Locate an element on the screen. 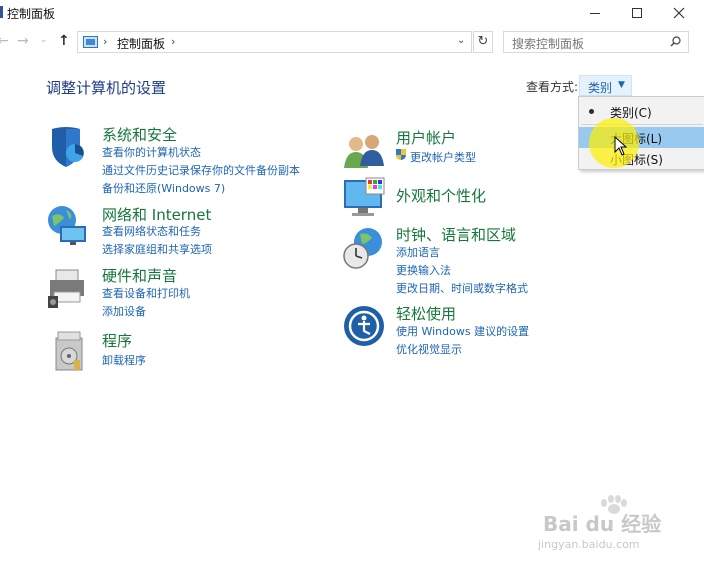  maximize-button is located at coordinates (637, 13).